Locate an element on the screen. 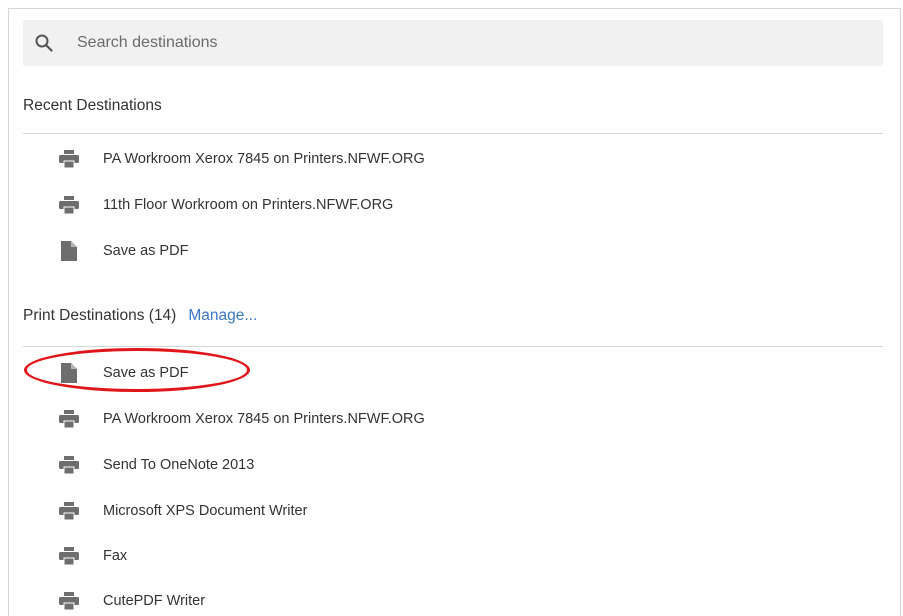 The width and height of the screenshot is (903, 616). print-destination-item: Send To OneNote 2013 is located at coordinates (156, 465).